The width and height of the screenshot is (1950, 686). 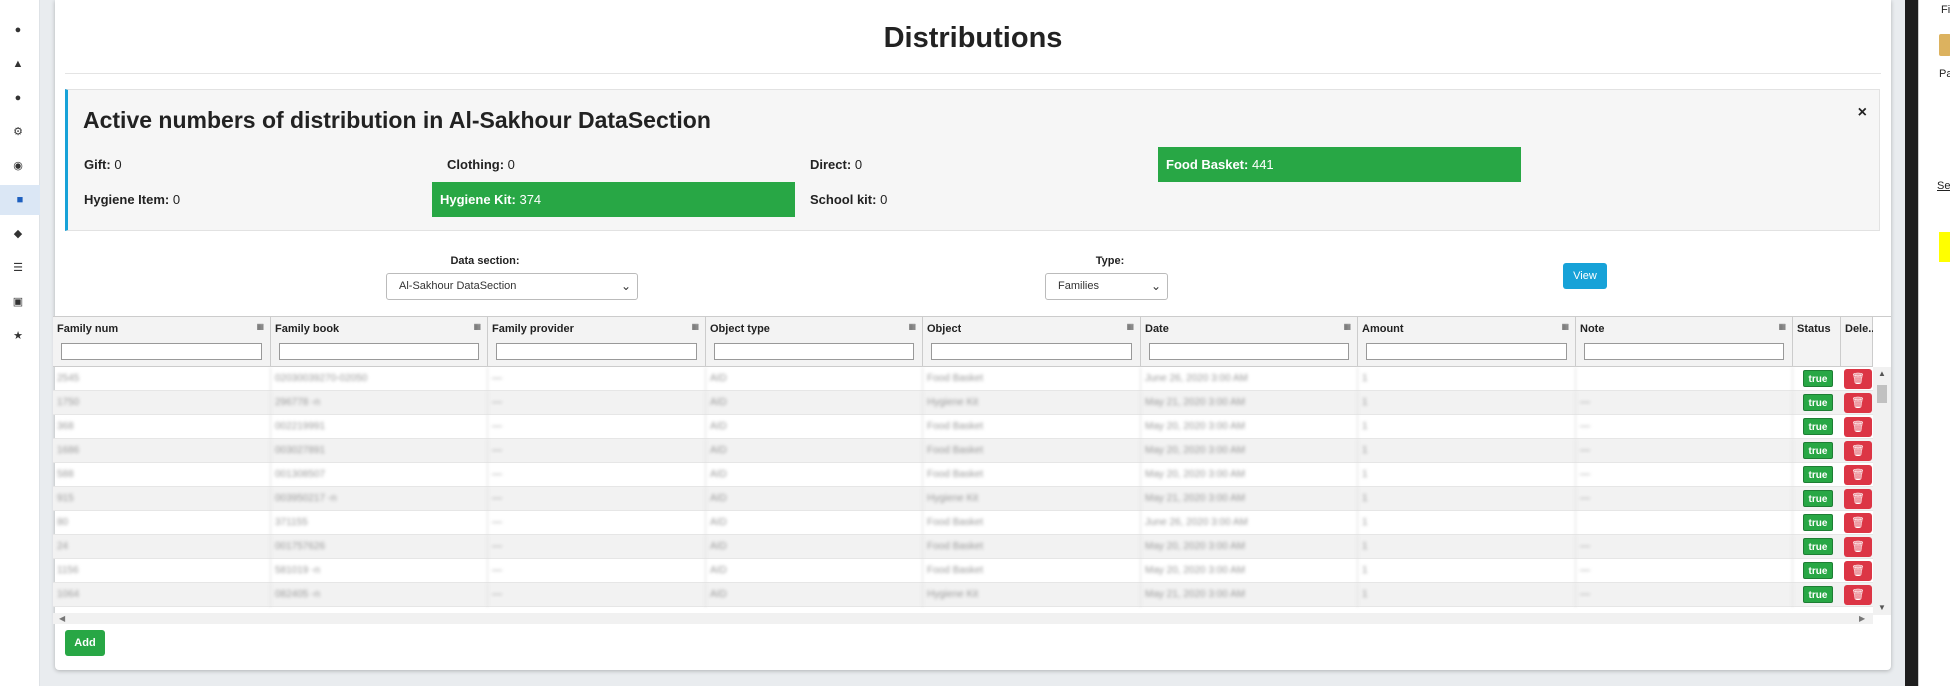 I want to click on table-cell: May 21, 2020 3:00 AM, so click(x=1249, y=595).